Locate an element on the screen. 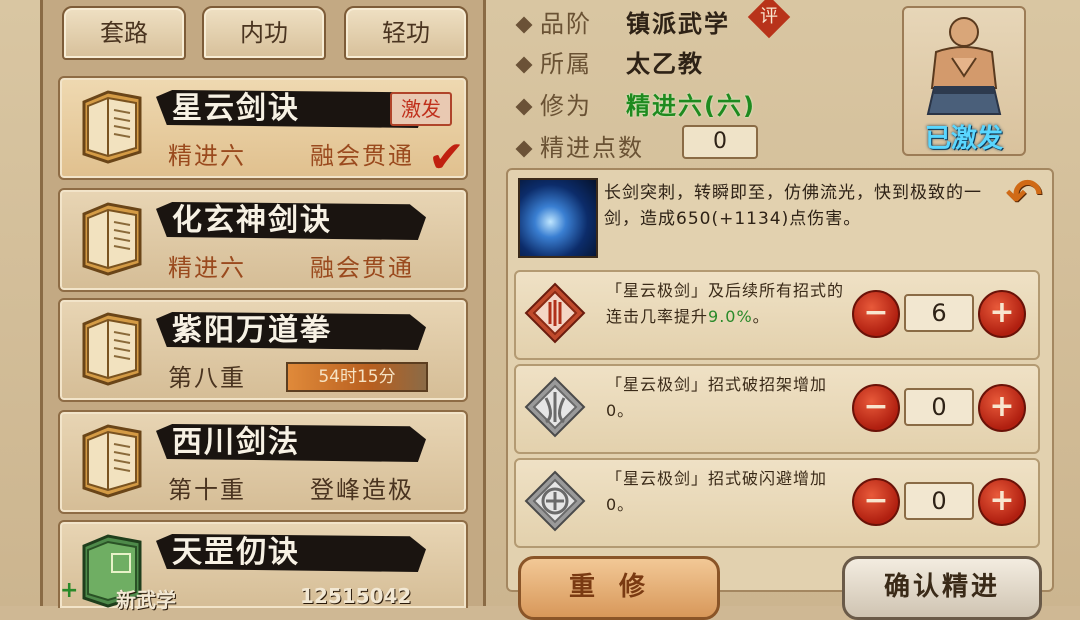  skill-name: 化玄神剑诀 is located at coordinates (252, 220).